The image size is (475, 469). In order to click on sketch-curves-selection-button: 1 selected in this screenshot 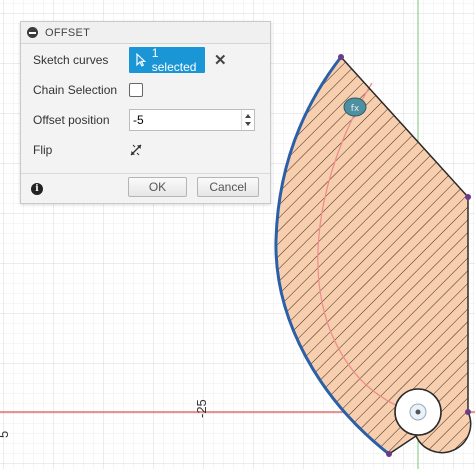, I will do `click(167, 60)`.